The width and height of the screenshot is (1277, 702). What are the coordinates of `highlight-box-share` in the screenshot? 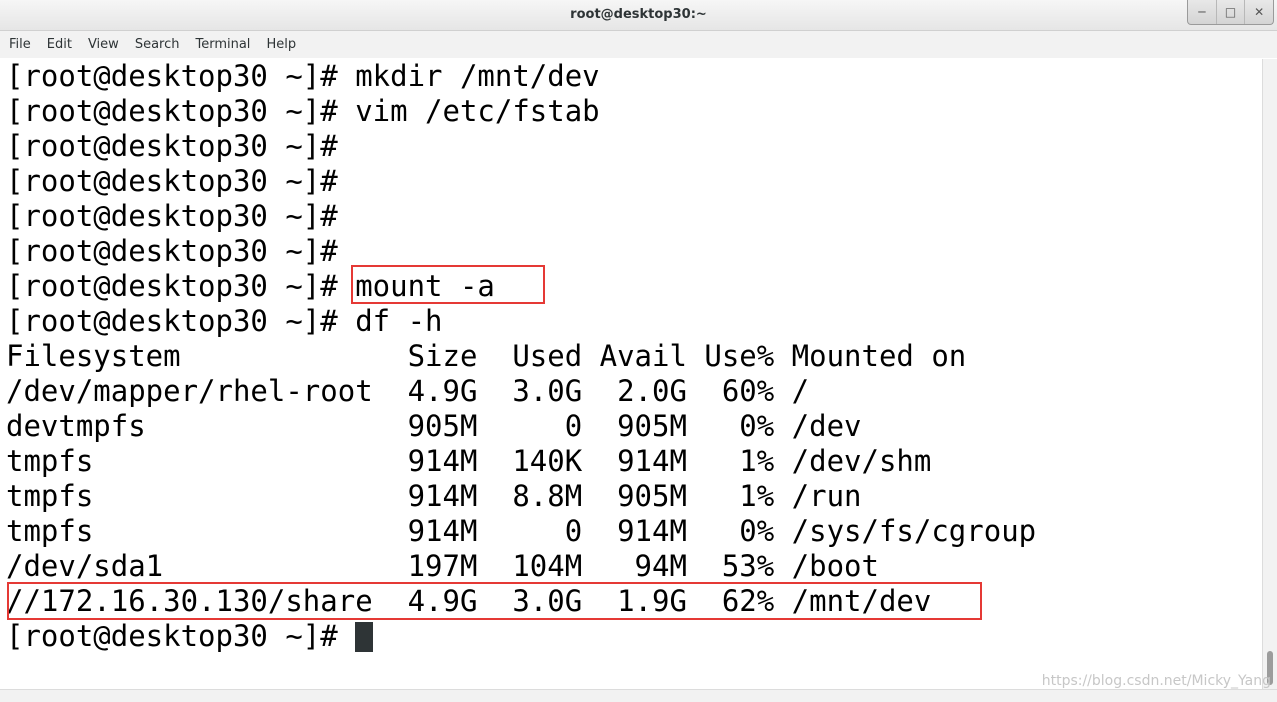 It's located at (494, 601).